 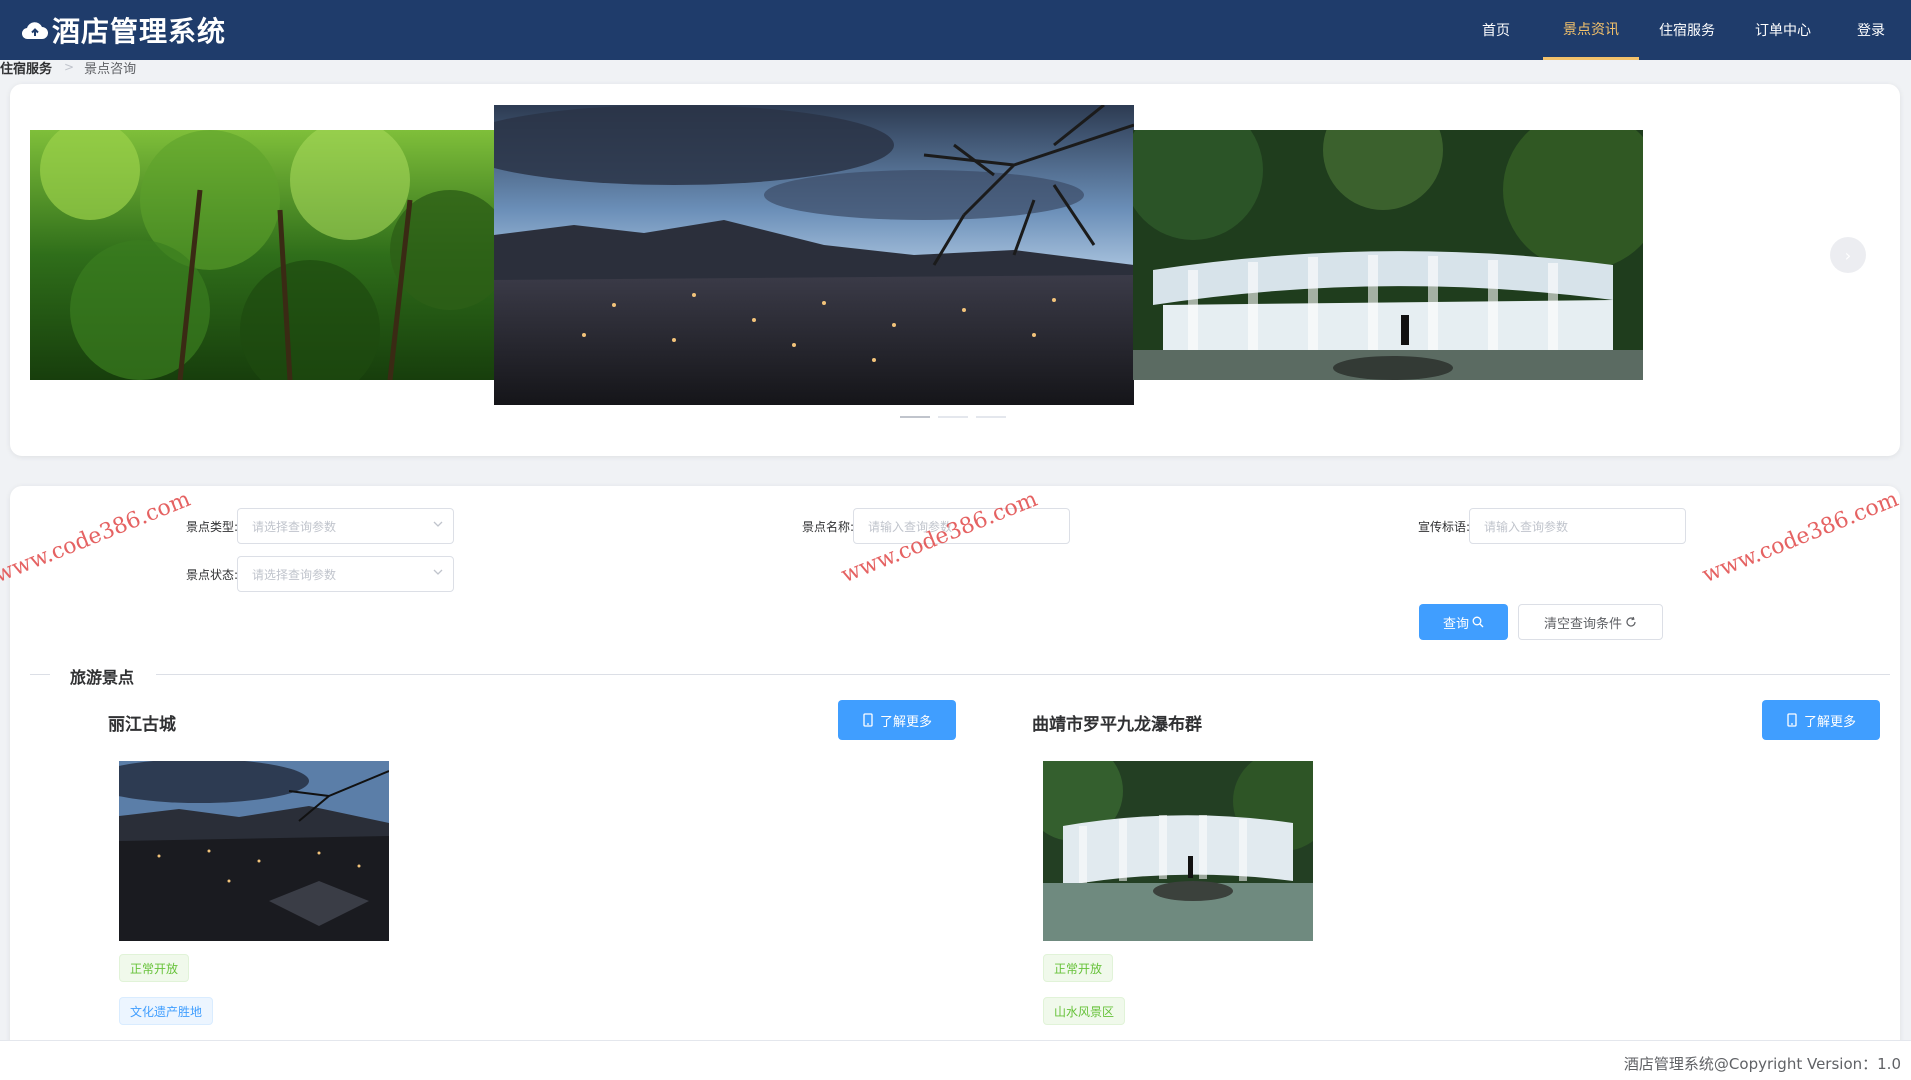 I want to click on nav-login: 登录, so click(x=1871, y=30).